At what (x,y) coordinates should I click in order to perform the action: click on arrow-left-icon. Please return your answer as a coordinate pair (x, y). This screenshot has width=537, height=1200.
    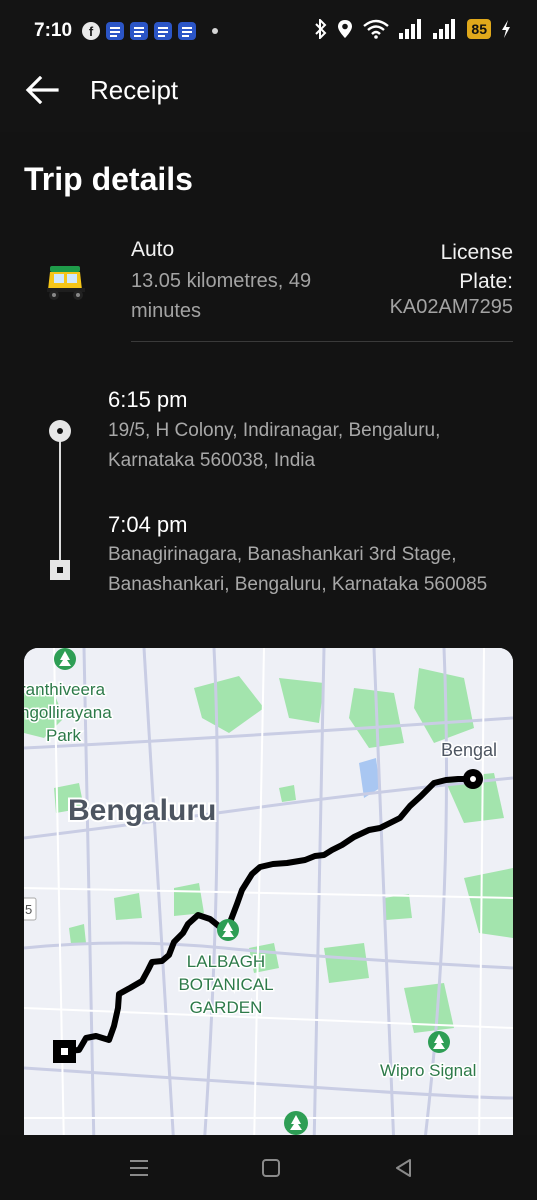
    Looking at the image, I should click on (42, 90).